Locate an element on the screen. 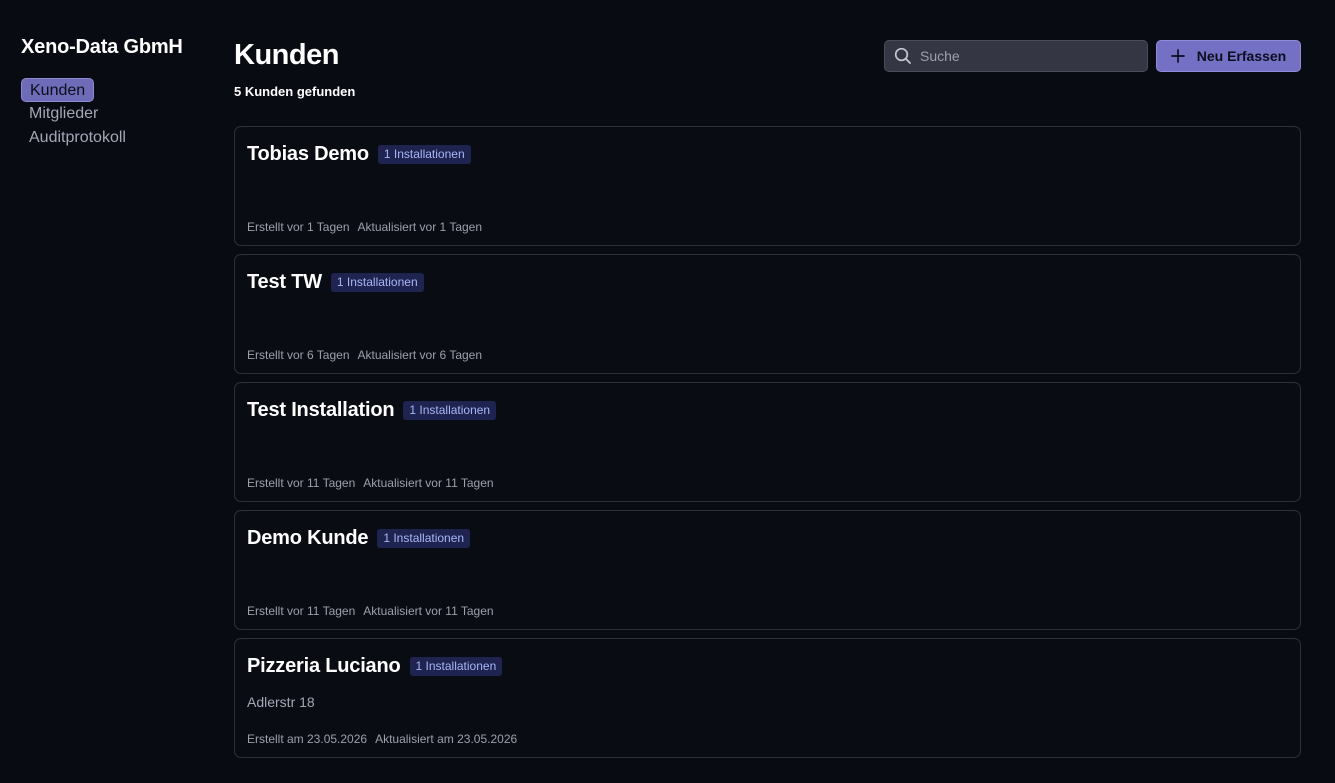  sidebar-item-mitglieder: Mitglieder is located at coordinates (77, 114).